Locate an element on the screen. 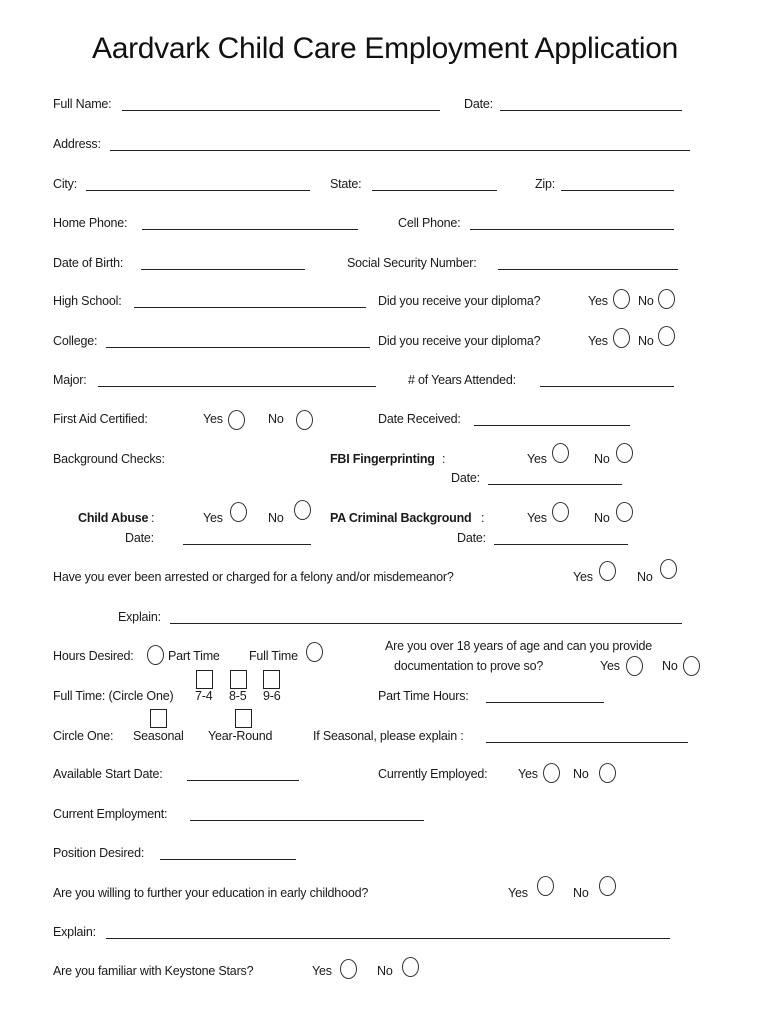  pa-criminal-yes-radio is located at coordinates (560, 512).